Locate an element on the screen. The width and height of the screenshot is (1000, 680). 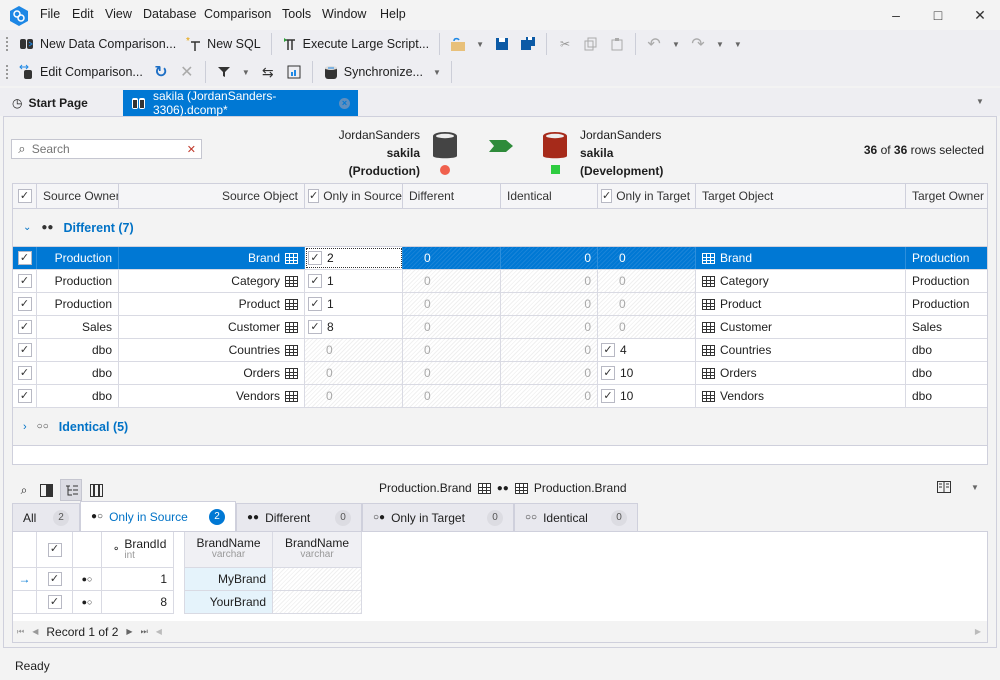
header-target-brandname: BrandName varchar is located at coordinates (317, 549).